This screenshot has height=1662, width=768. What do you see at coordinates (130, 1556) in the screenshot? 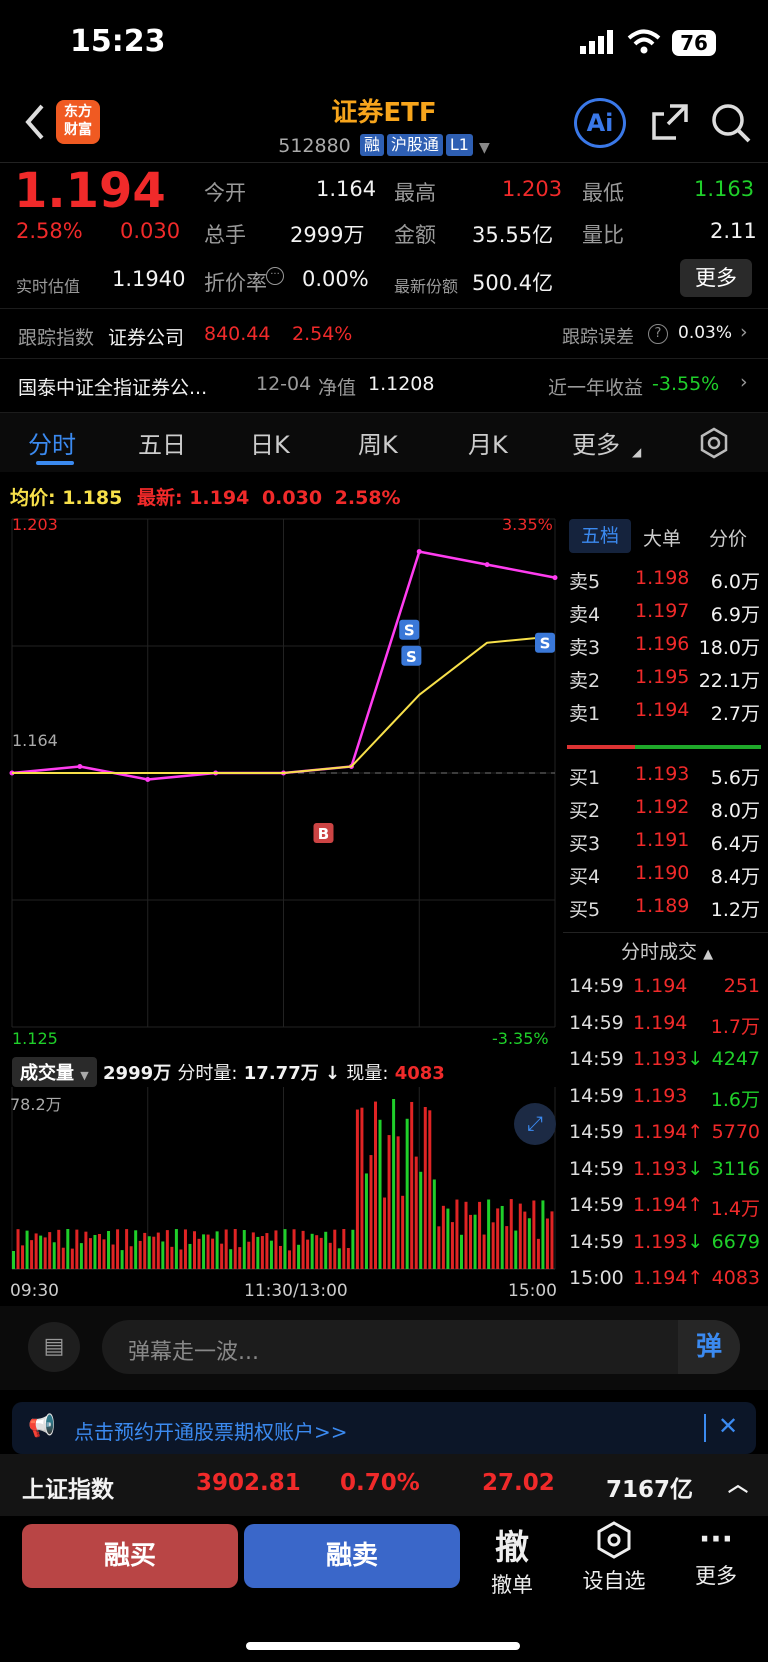
I see `margin-buy-button: 融买` at bounding box center [130, 1556].